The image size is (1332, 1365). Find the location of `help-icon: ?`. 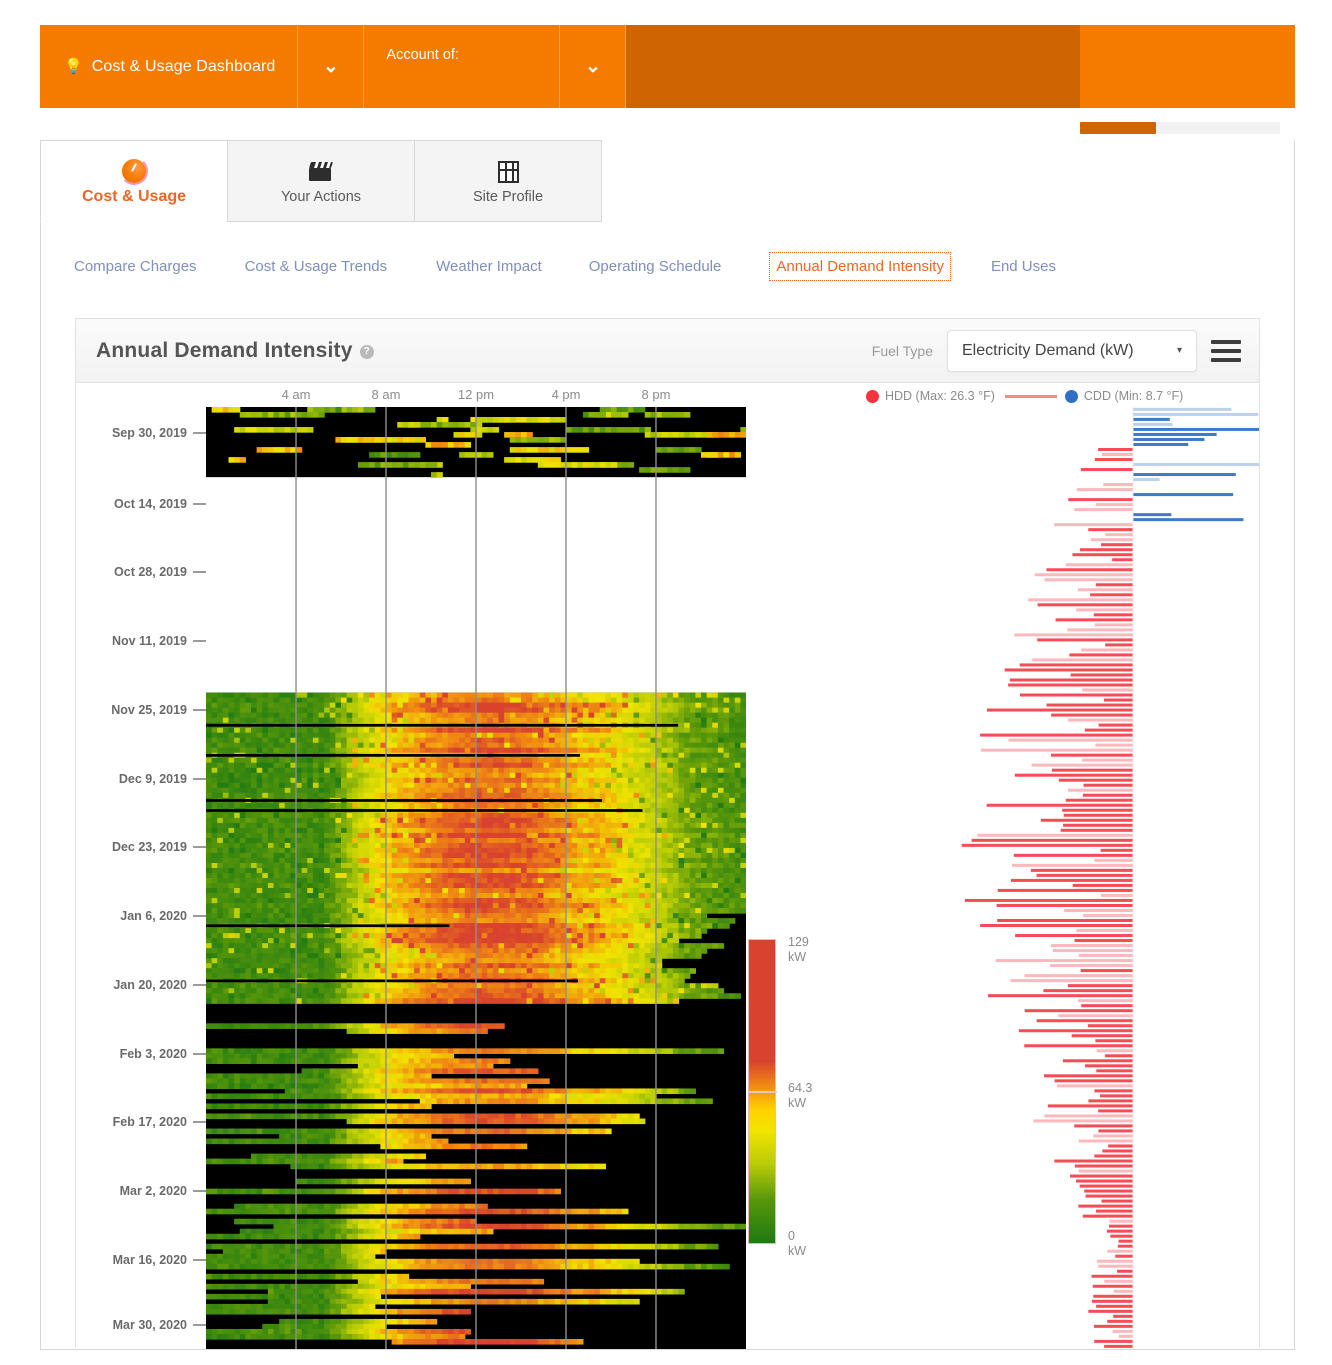

help-icon: ? is located at coordinates (366, 351).